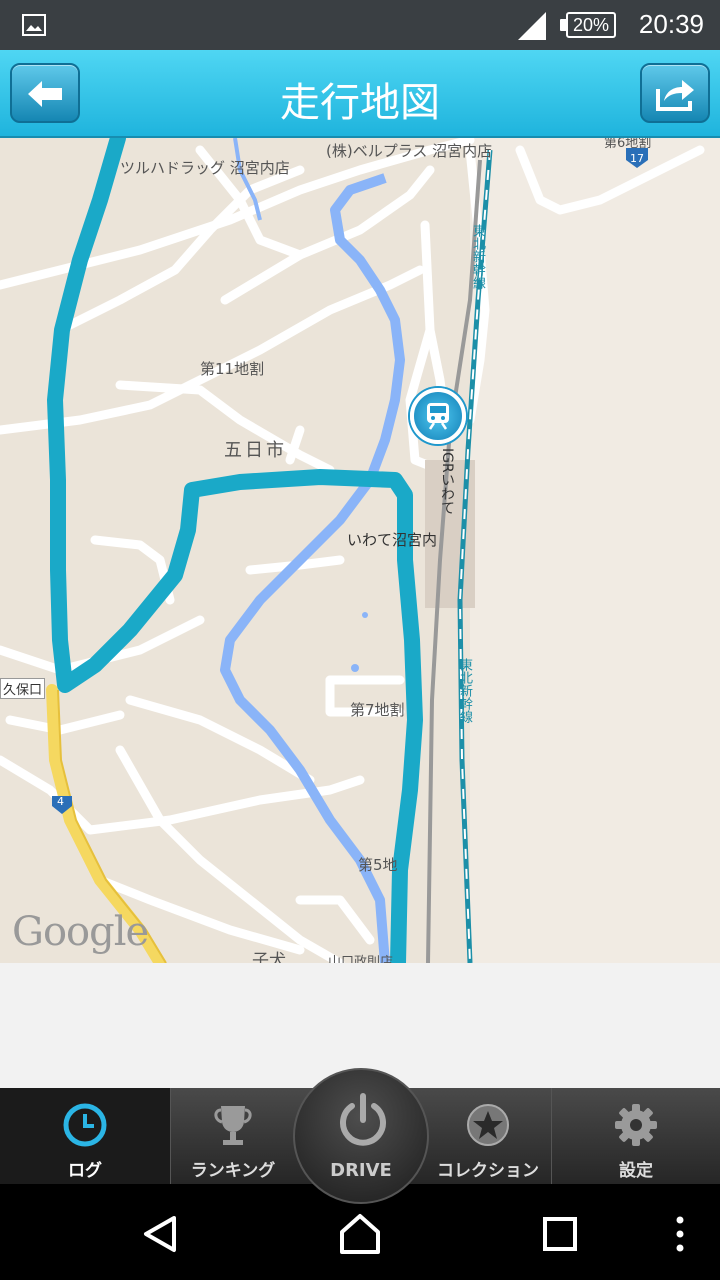 The height and width of the screenshot is (1280, 720). What do you see at coordinates (636, 1171) in the screenshot?
I see `tab-settings-label: 設定` at bounding box center [636, 1171].